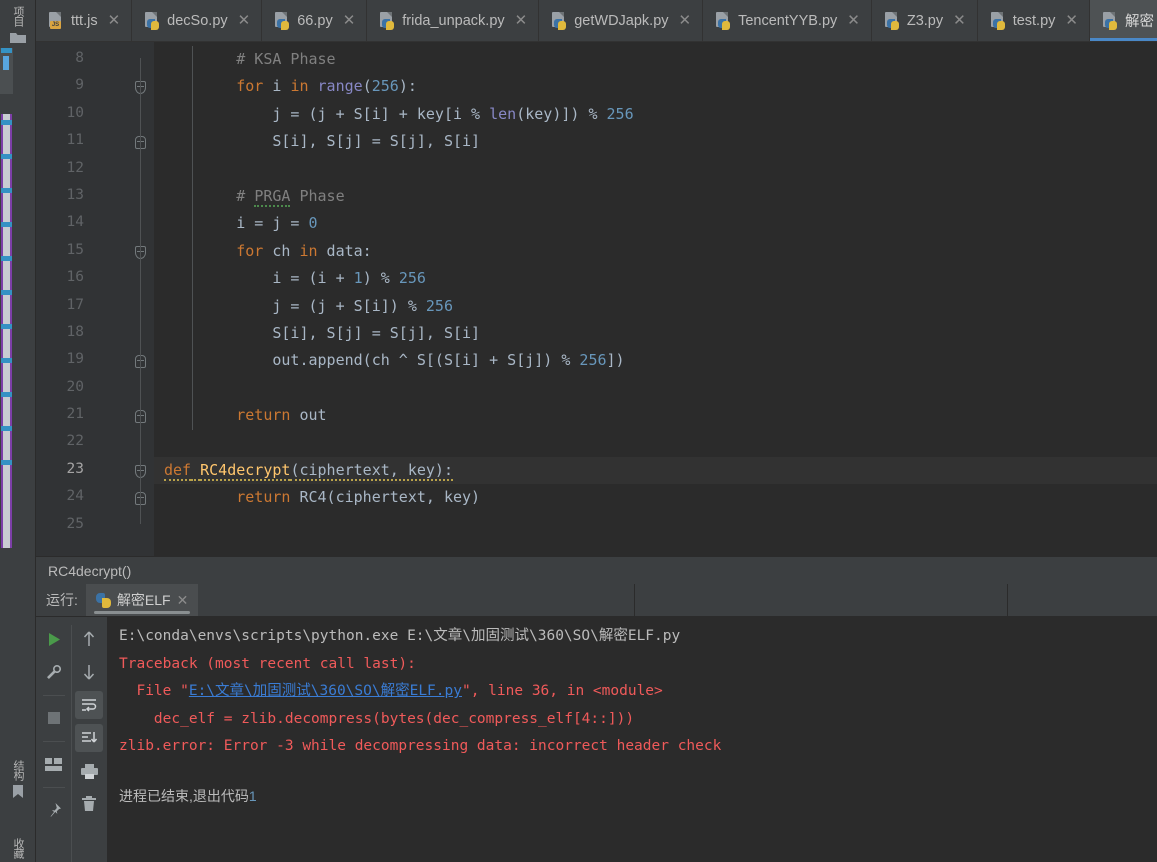 The image size is (1157, 862). Describe the element at coordinates (197, 20) in the screenshot. I see `editor-tab-2: decSo.py ✕` at that location.